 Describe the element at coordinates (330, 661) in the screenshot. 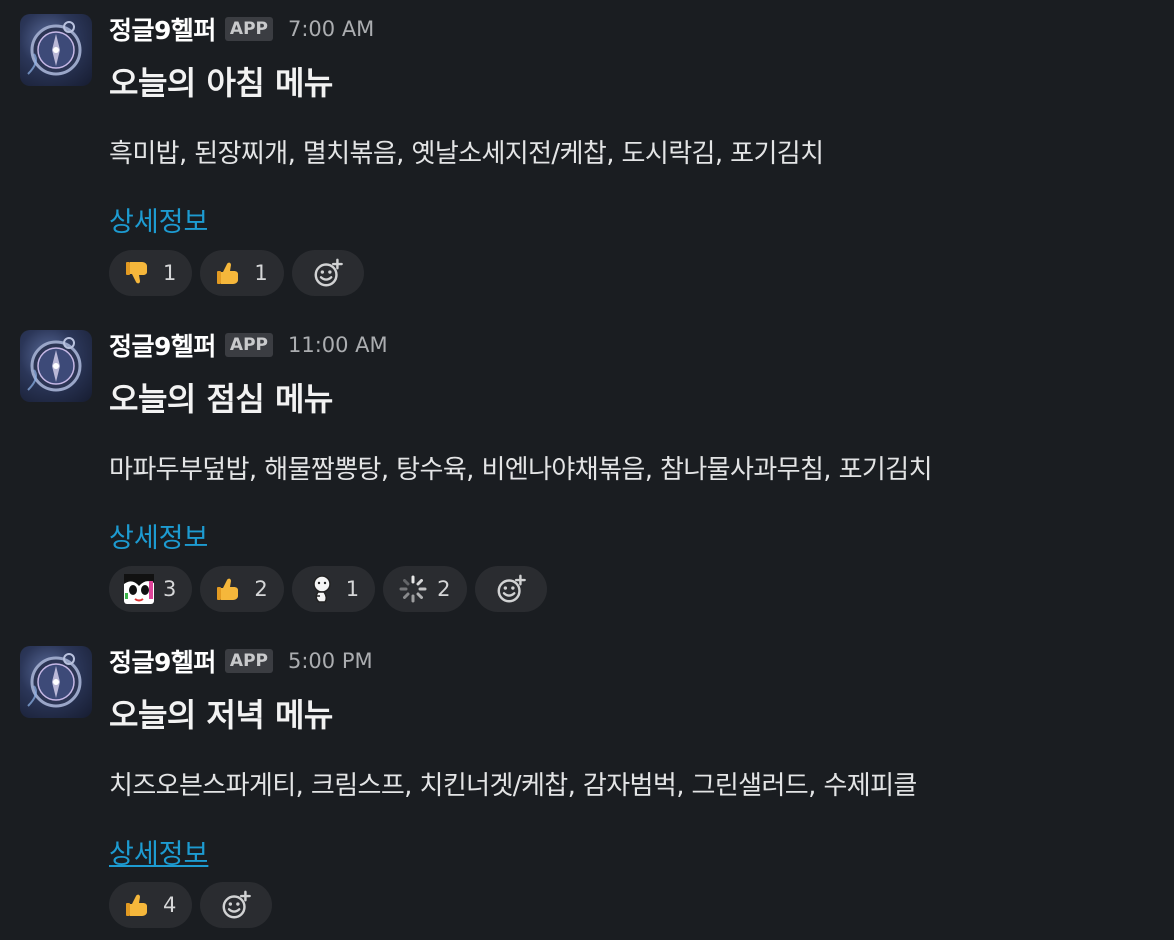

I see `timestamp: 5:00 PM` at that location.